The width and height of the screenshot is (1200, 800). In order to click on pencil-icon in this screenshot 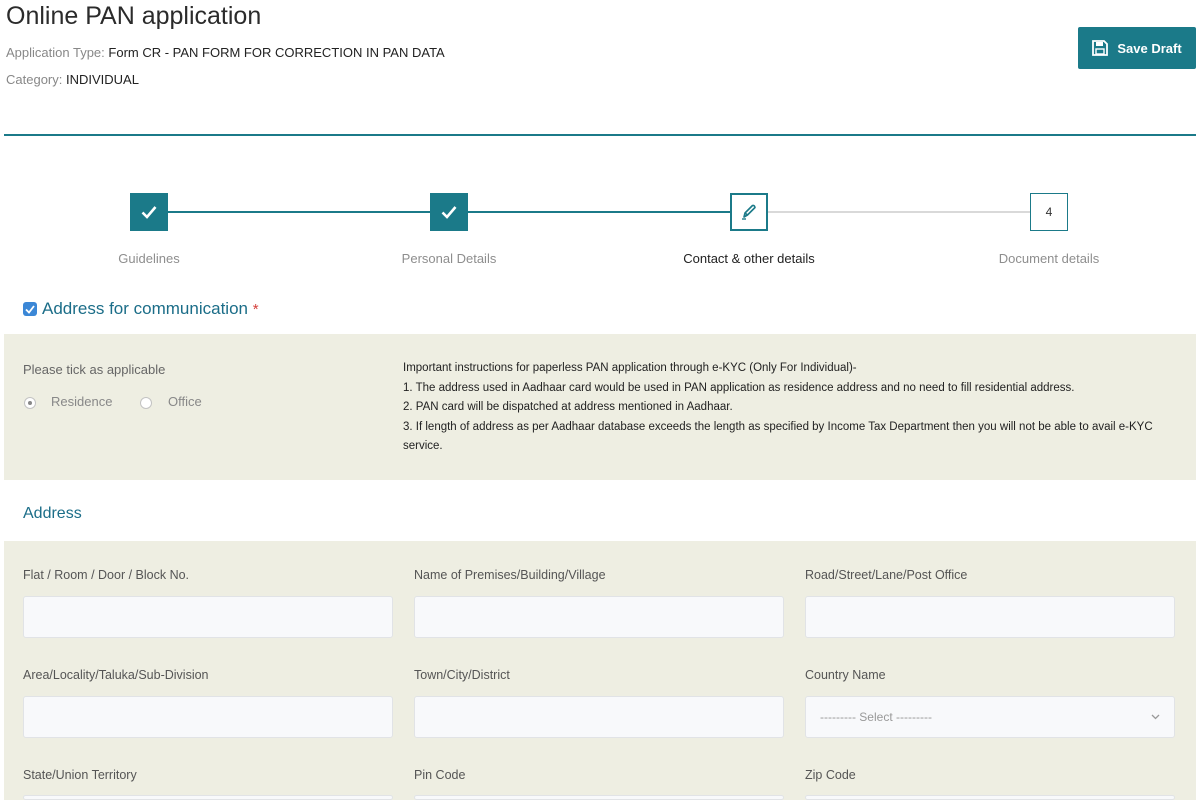, I will do `click(749, 212)`.